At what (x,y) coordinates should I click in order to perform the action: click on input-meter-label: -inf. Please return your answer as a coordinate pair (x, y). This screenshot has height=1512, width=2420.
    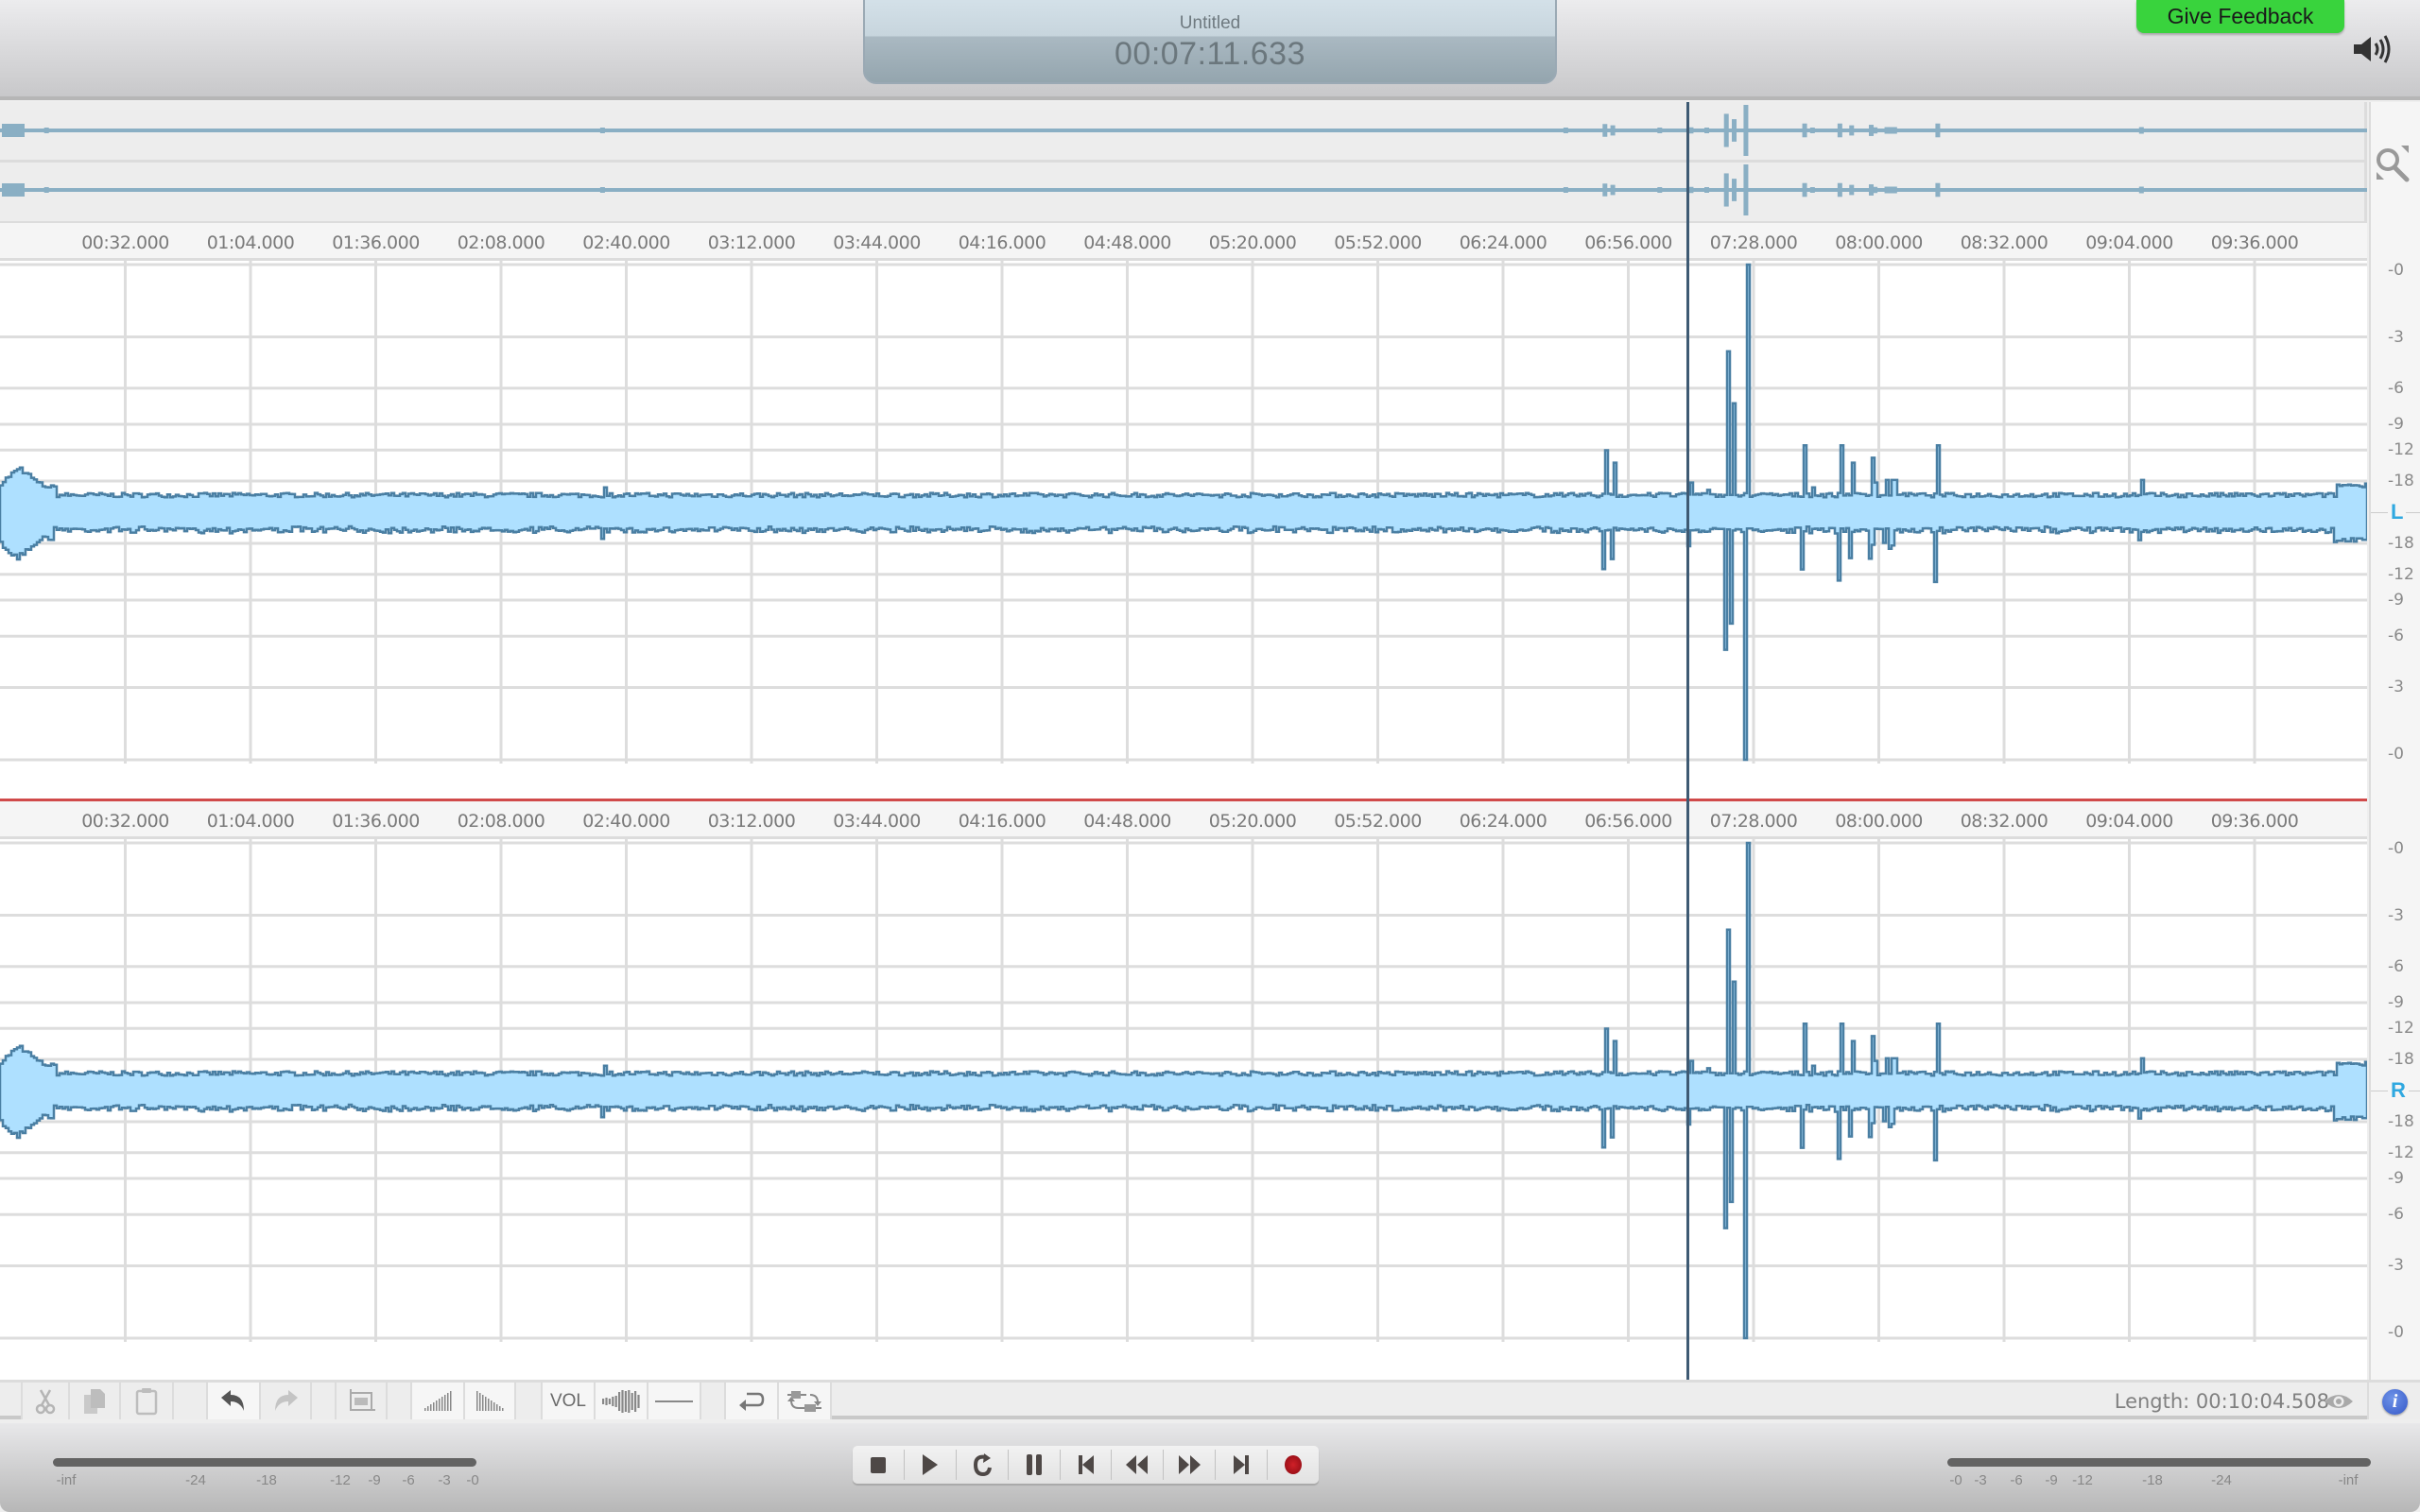
    Looking at the image, I should click on (66, 1480).